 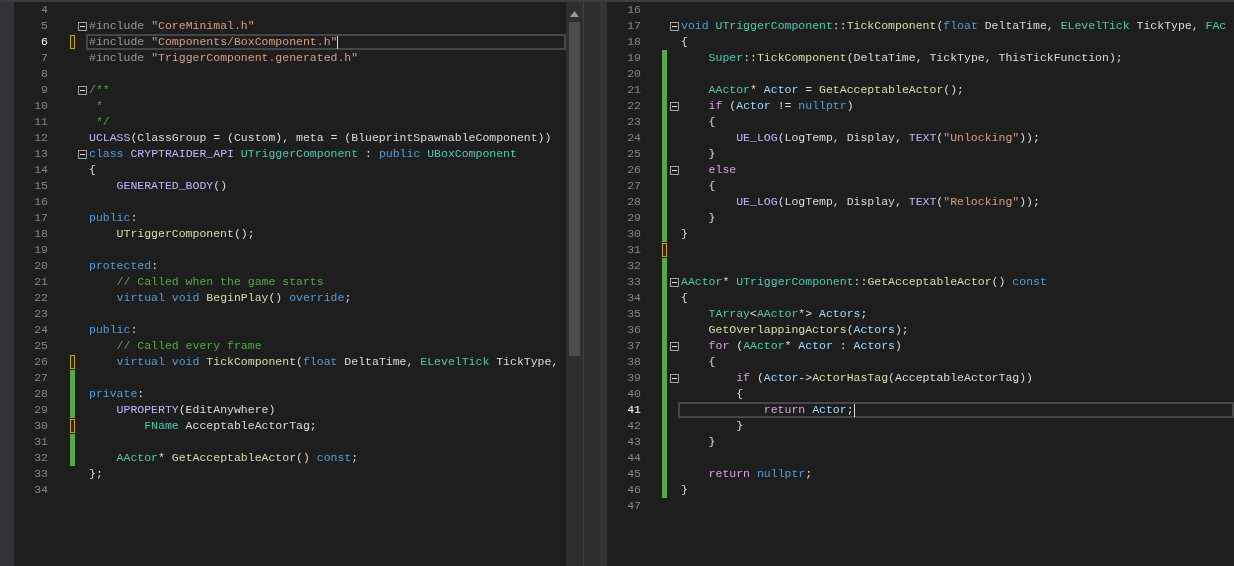 I want to click on line-number: 23, so click(x=633, y=122).